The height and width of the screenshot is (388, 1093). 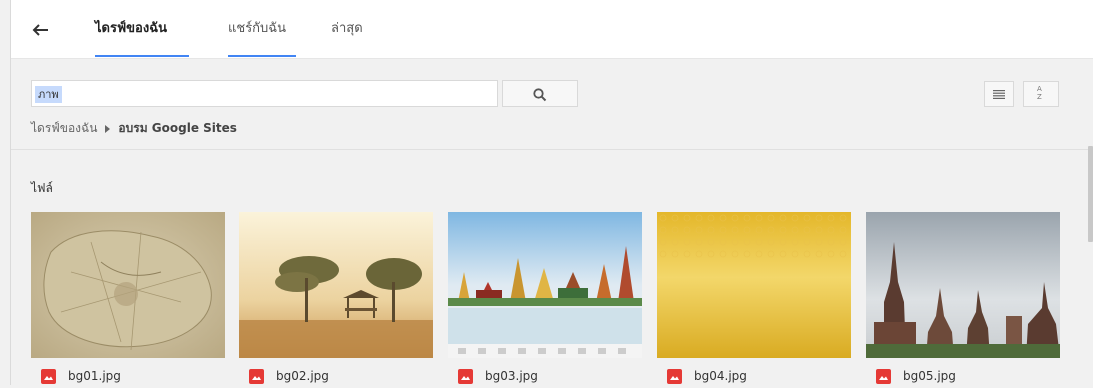 I want to click on search-icon, so click(x=540, y=95).